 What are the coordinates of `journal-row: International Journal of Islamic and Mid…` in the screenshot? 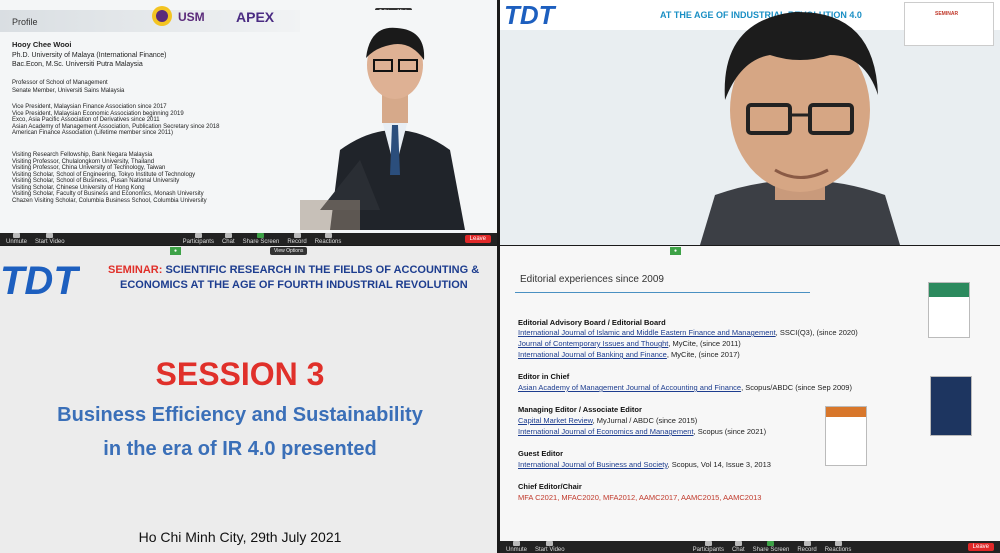 It's located at (688, 332).